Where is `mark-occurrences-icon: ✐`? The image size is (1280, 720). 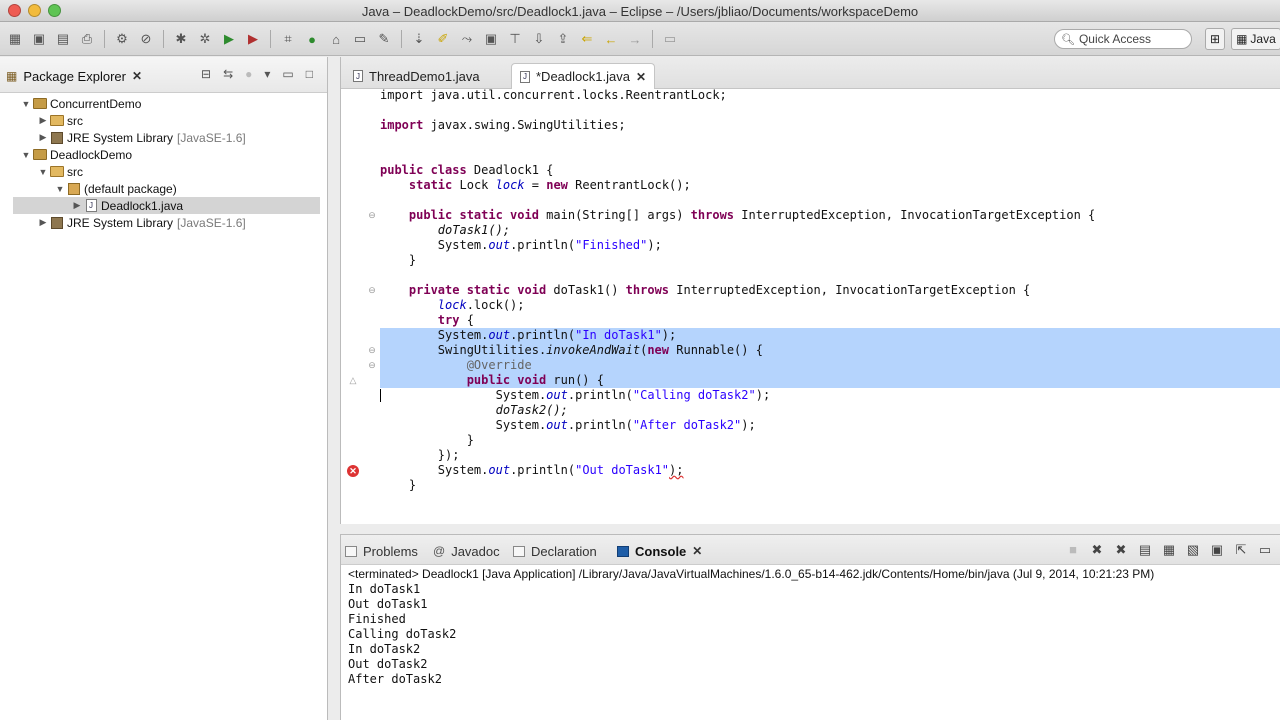 mark-occurrences-icon: ✐ is located at coordinates (443, 39).